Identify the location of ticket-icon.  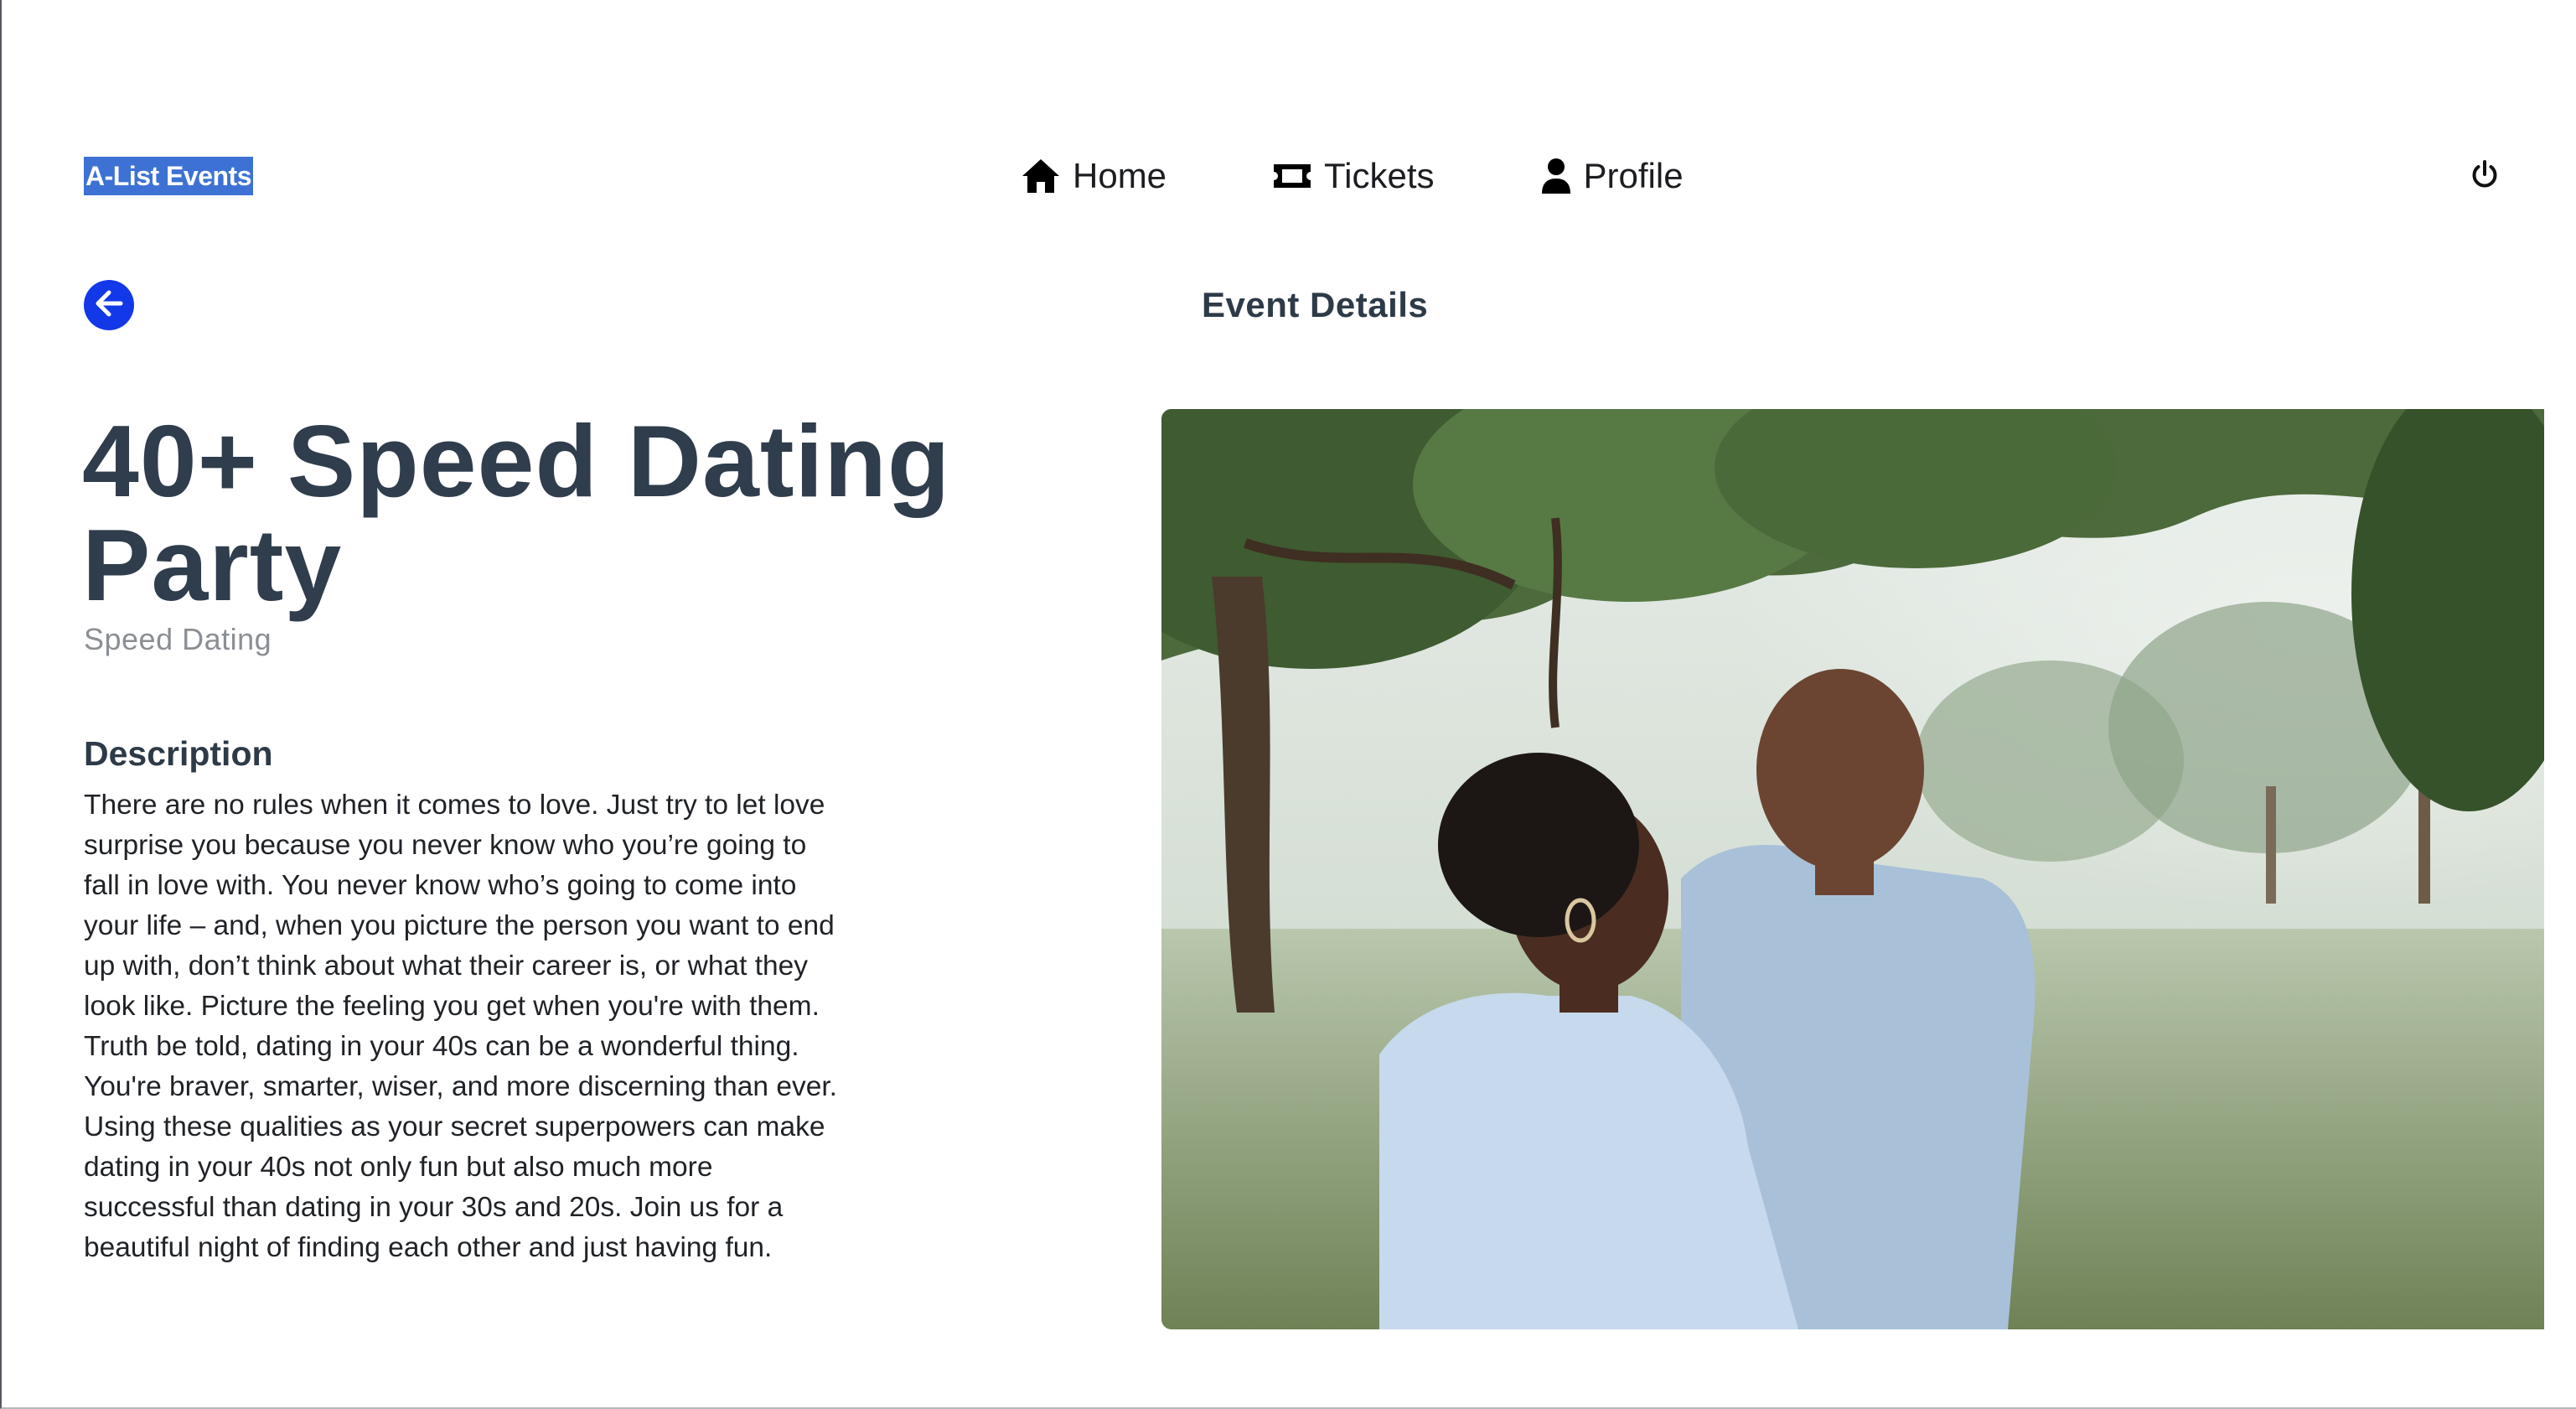
(1292, 176).